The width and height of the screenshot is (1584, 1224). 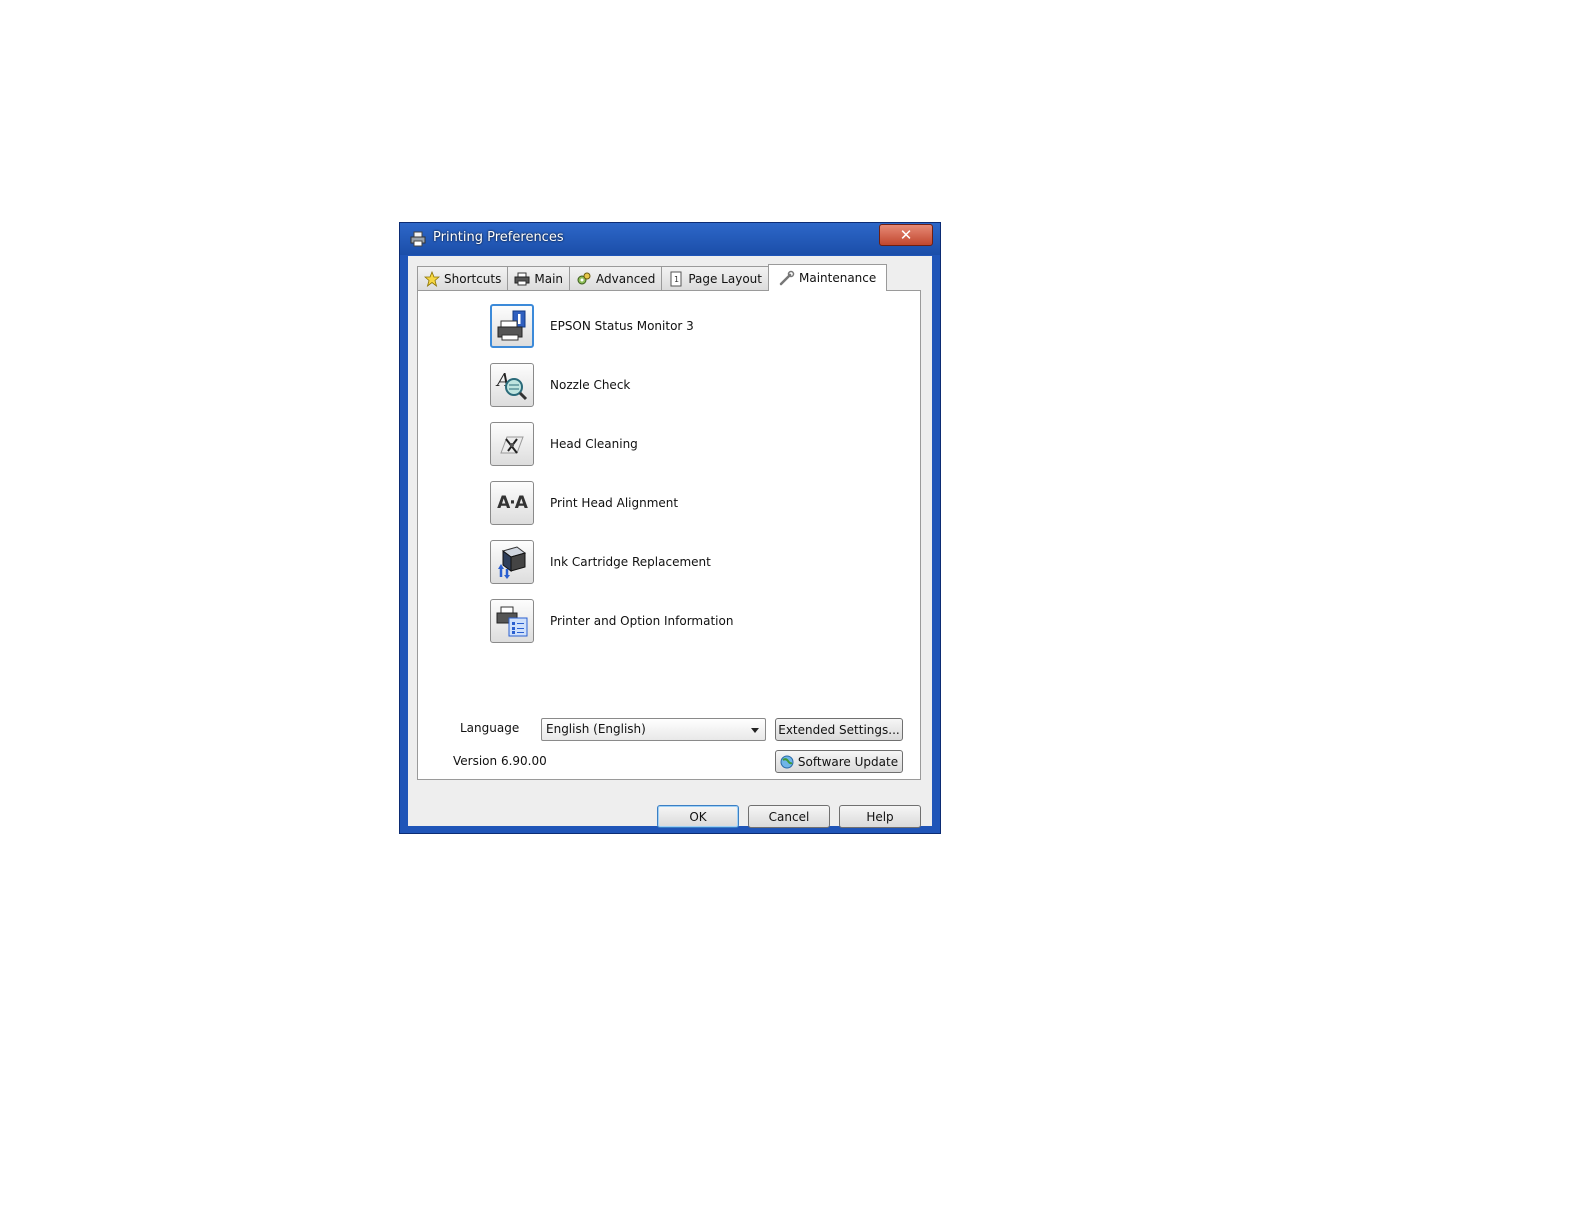 What do you see at coordinates (500, 761) in the screenshot?
I see `version-text: Version 6.90.00` at bounding box center [500, 761].